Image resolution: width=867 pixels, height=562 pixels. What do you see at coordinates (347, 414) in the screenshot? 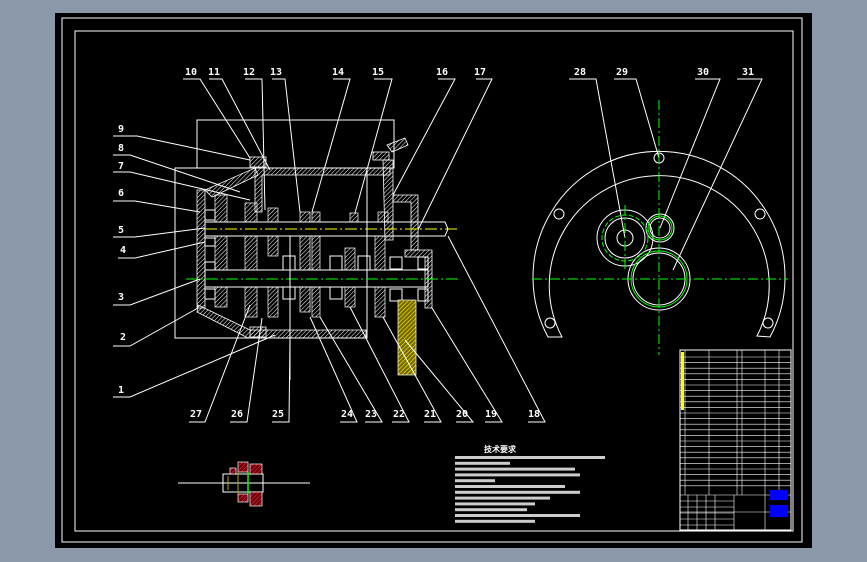
I see `label-24: 24` at bounding box center [347, 414].